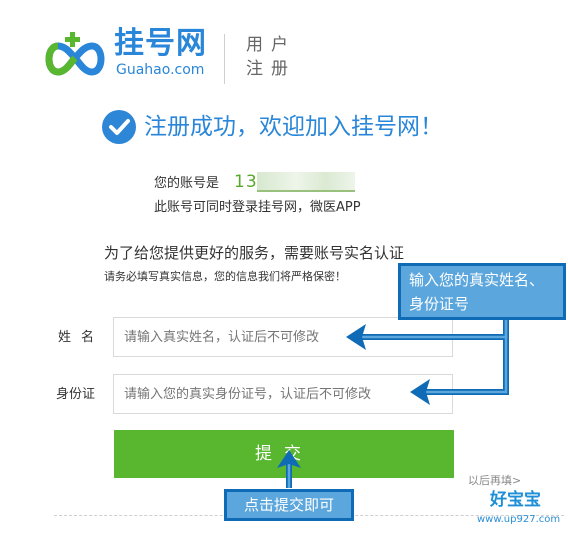  Describe the element at coordinates (289, 505) in the screenshot. I see `submit-hint-callout: 点击提交即可` at that location.